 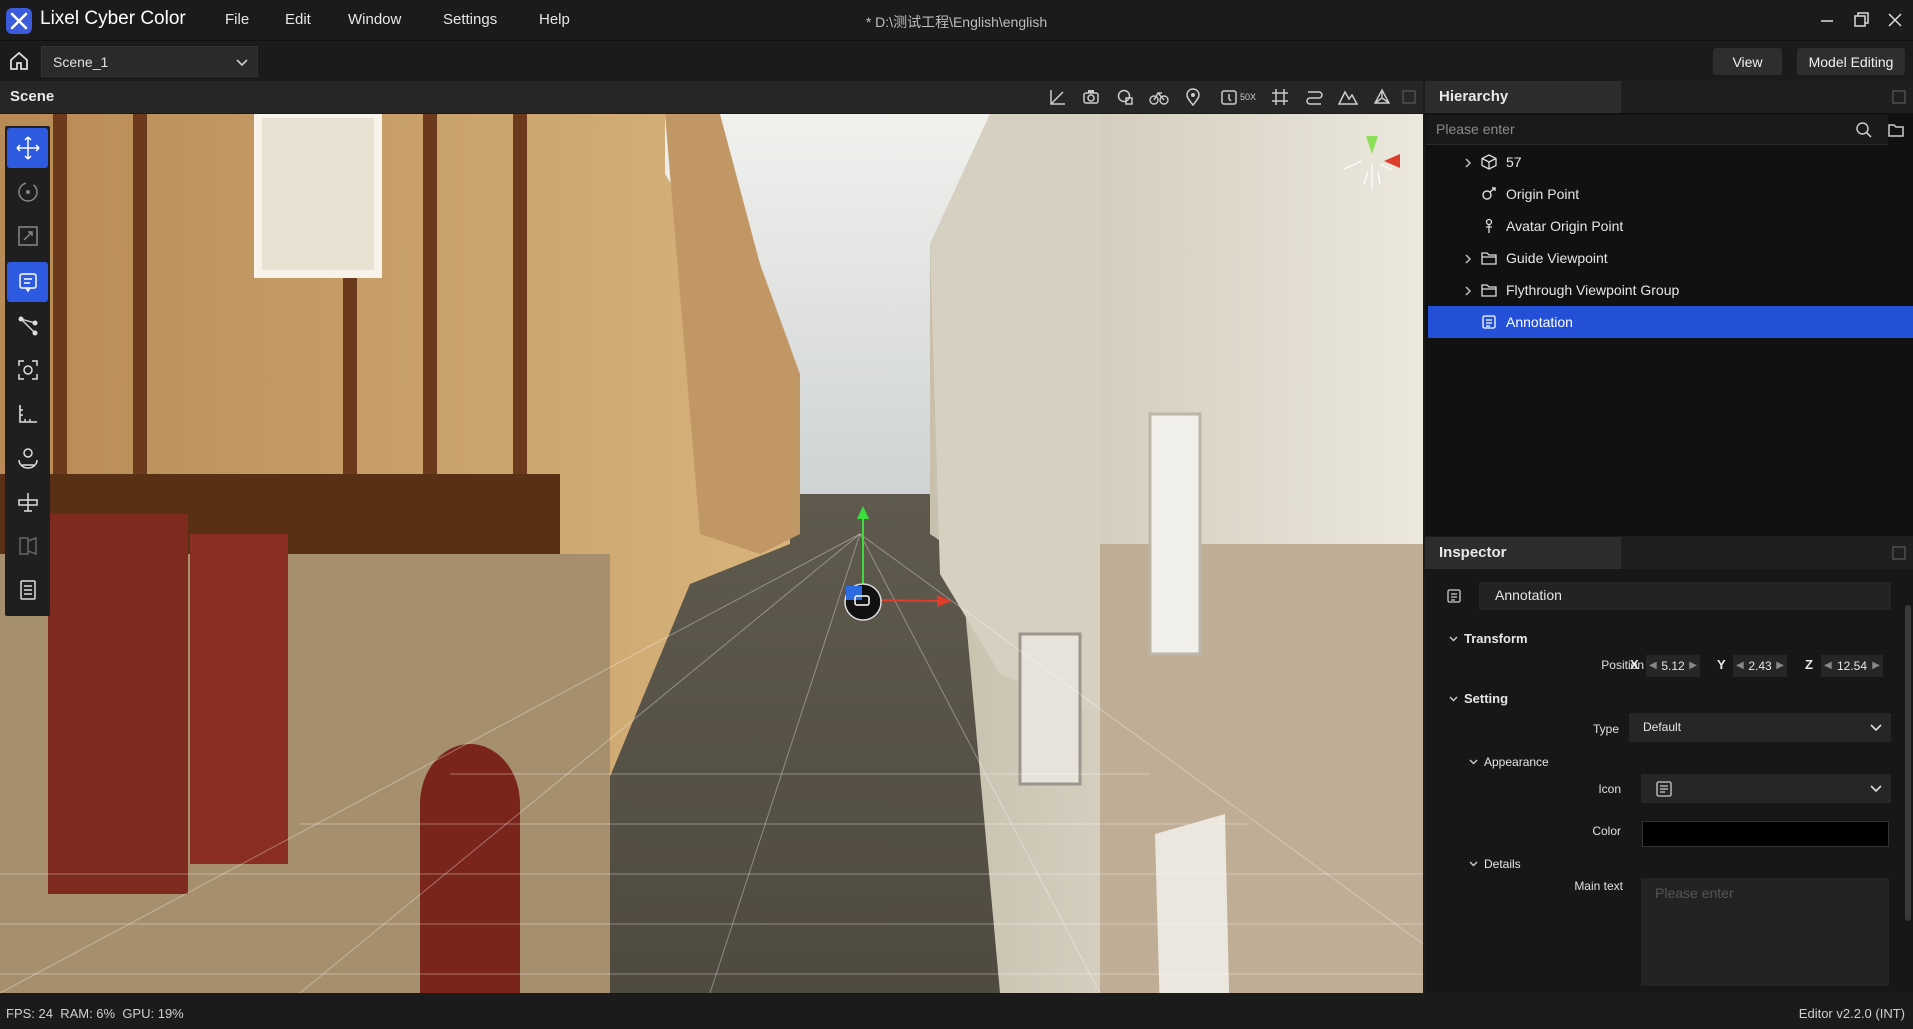 What do you see at coordinates (95, 1013) in the screenshot?
I see `performance-stats: FPS: 24 RAM: 6% GPU: 19%` at bounding box center [95, 1013].